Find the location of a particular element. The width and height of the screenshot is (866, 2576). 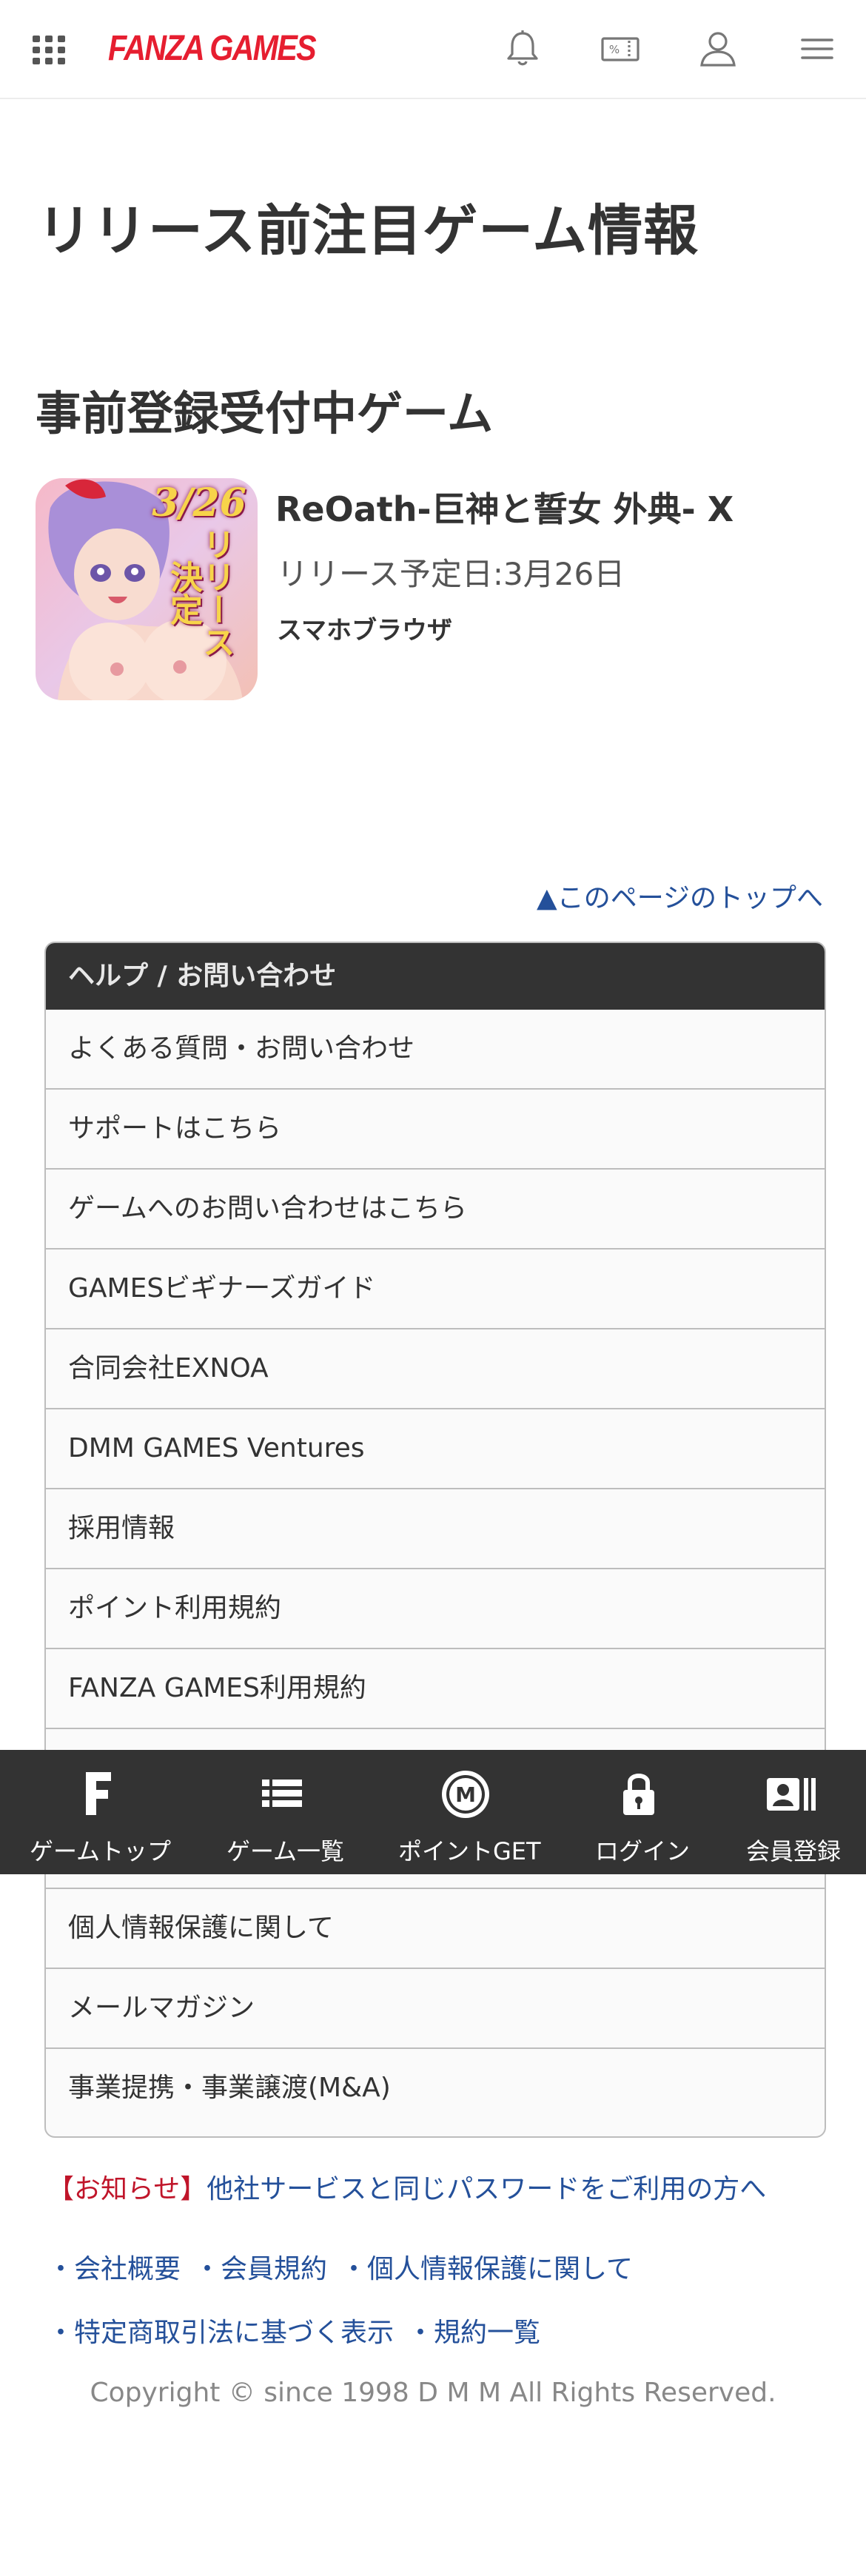

m-coin-icon: M is located at coordinates (465, 1794).